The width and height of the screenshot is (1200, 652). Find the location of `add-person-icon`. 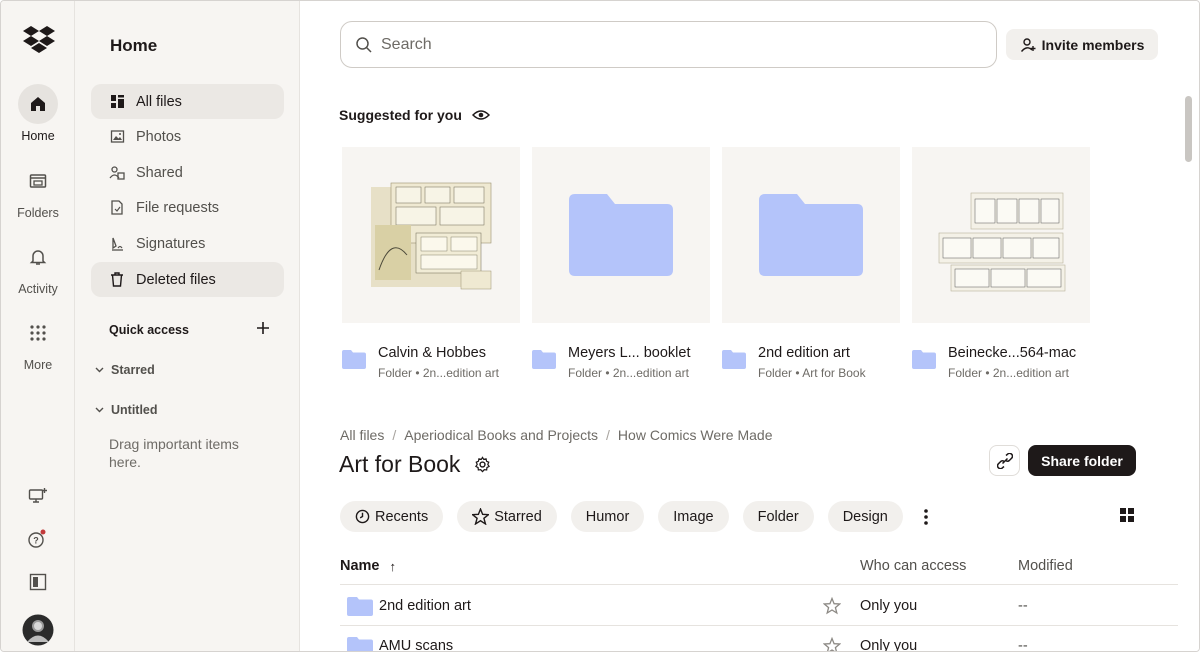

add-person-icon is located at coordinates (1028, 44).